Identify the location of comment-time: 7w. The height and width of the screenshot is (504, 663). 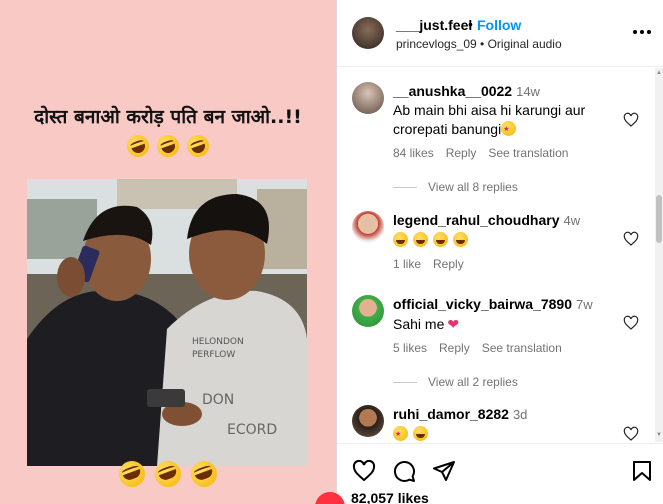
(584, 304).